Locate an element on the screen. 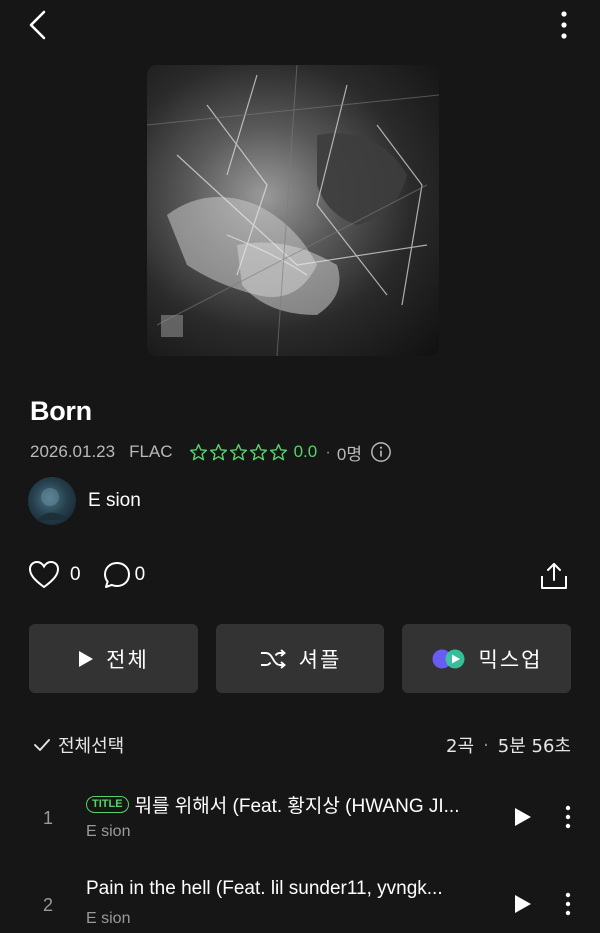 This screenshot has width=600, height=933. share-button is located at coordinates (554, 576).